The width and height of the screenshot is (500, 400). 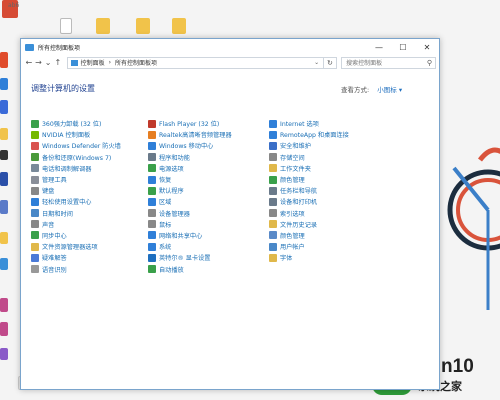 I want to click on chevron-down-icon: ⌄, so click(x=317, y=62).